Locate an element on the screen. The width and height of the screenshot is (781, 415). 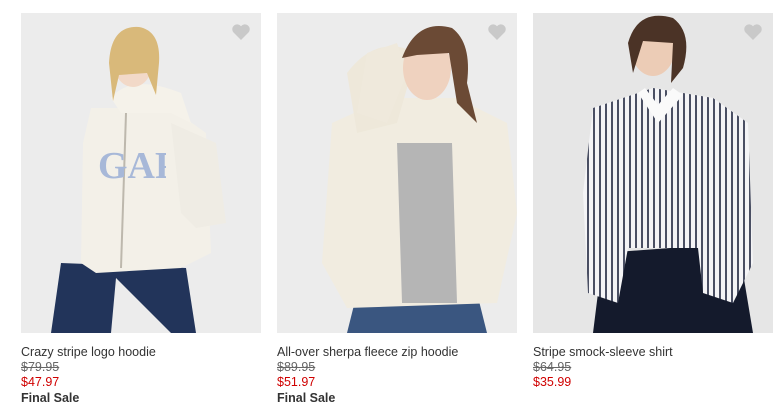
sale-price: $51.97 is located at coordinates (296, 382).